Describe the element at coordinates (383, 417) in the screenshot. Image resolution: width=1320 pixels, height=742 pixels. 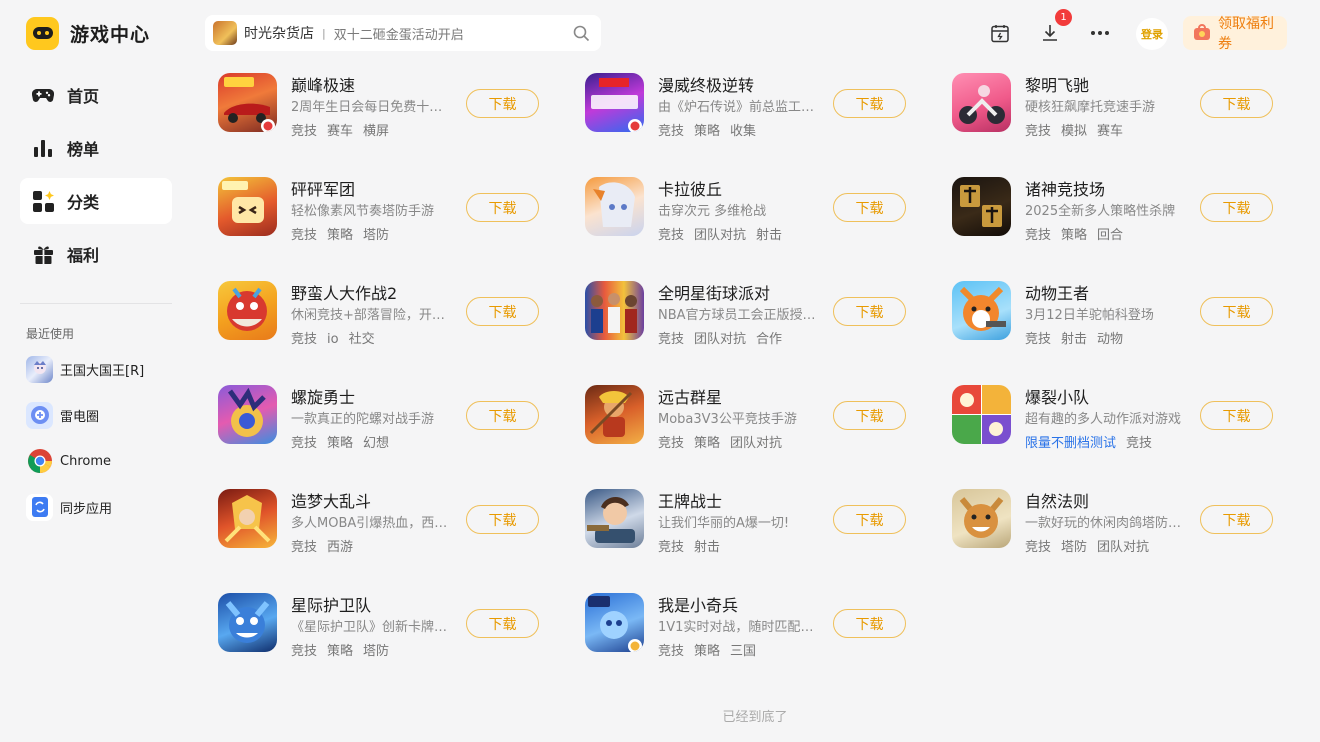
I see `game-card: 螺旋勇士 一款真正的陀螺对战手游 竞技 策略 幻想 下载` at that location.